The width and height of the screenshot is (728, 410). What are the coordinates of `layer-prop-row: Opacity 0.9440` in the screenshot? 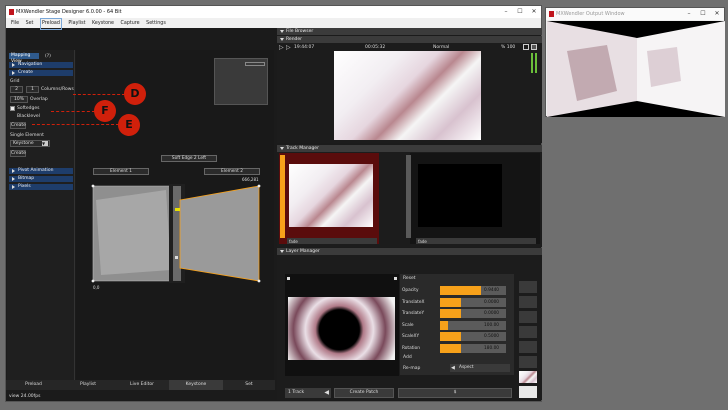 It's located at (457, 290).